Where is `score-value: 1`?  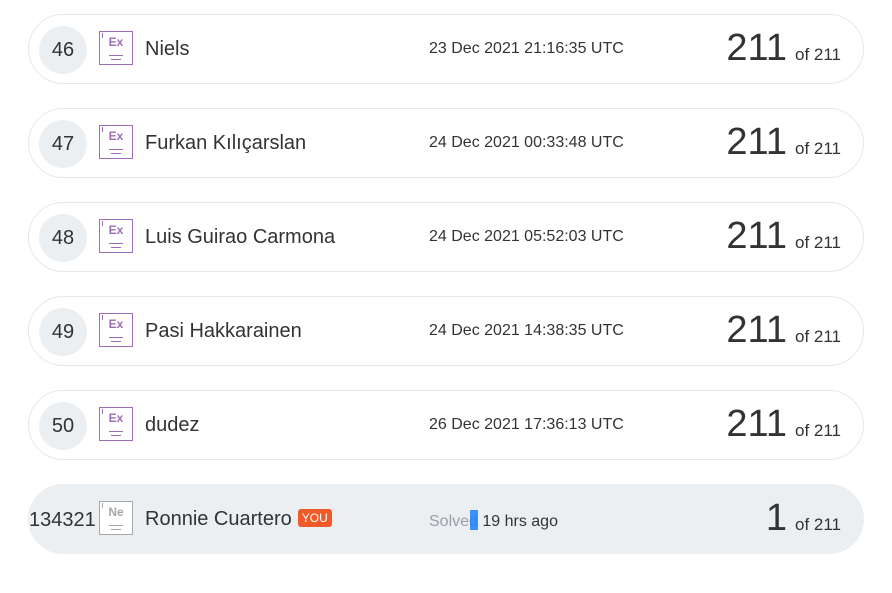 score-value: 1 is located at coordinates (776, 518).